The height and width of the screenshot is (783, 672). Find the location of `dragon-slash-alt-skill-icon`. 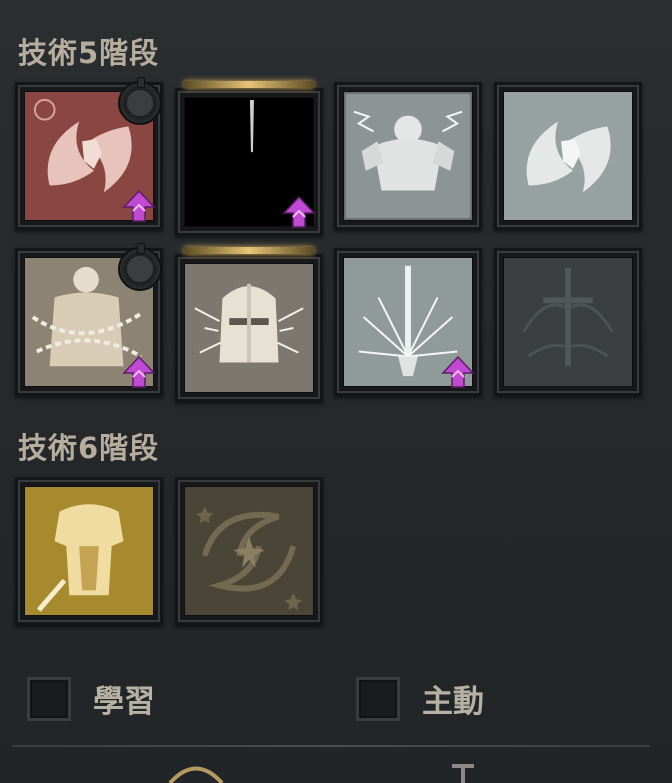

dragon-slash-alt-skill-icon is located at coordinates (568, 156).